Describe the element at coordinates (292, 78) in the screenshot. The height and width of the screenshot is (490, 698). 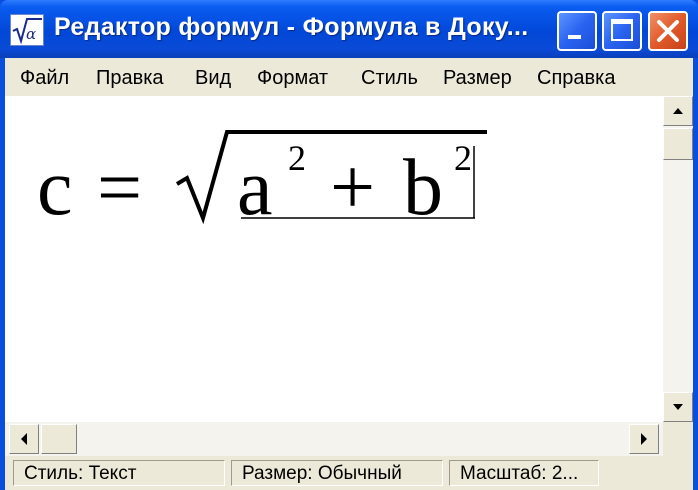
I see `menu-format: Формат` at that location.